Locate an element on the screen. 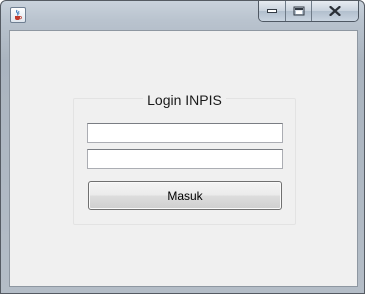 This screenshot has width=365, height=294. close-button is located at coordinates (335, 11).